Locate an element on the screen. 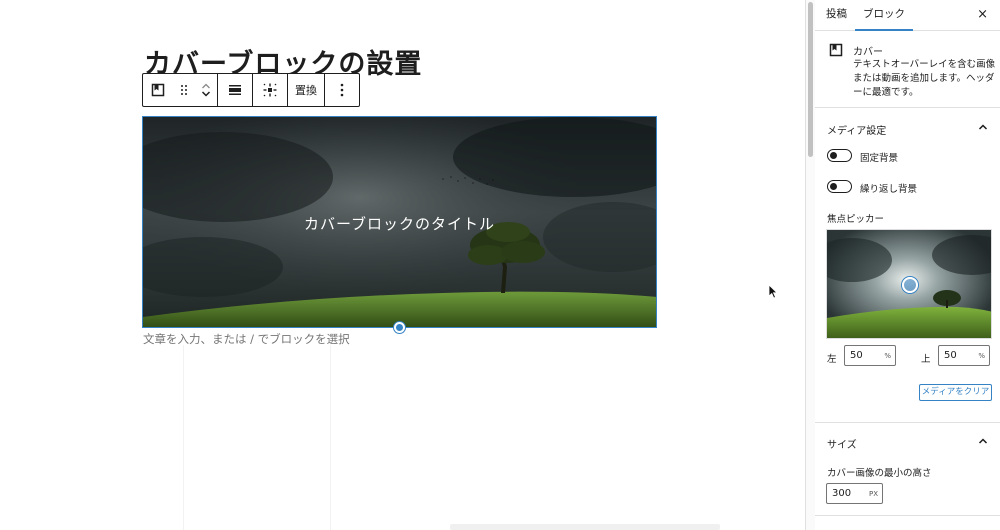 This screenshot has width=1000, height=530. toolbar-group-size is located at coordinates (270, 90).